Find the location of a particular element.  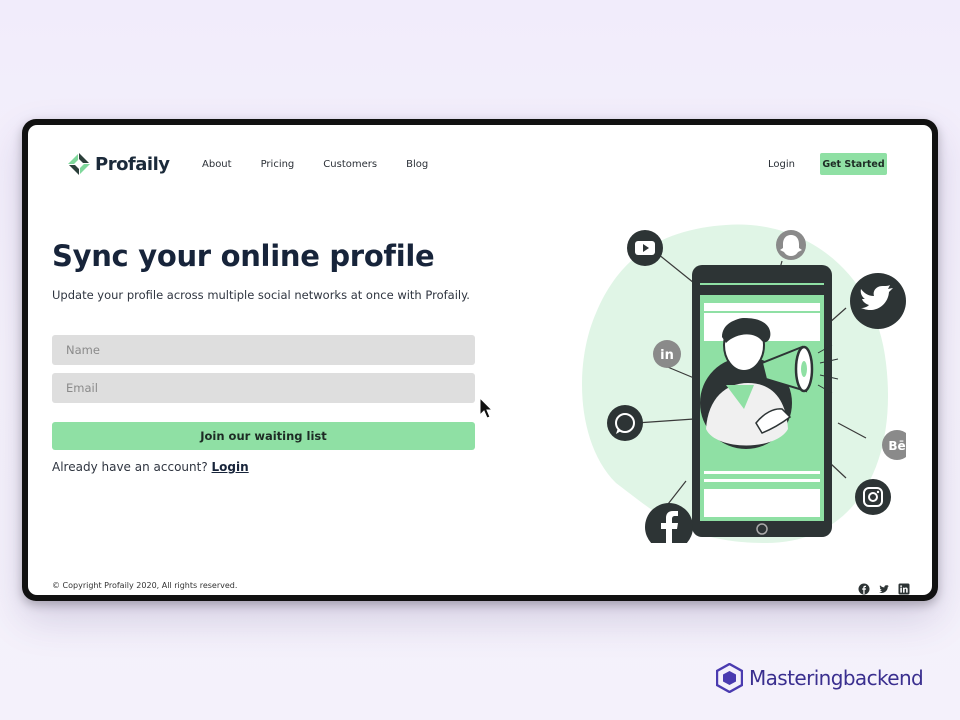

svg-text: Bē is located at coordinates (896, 446).